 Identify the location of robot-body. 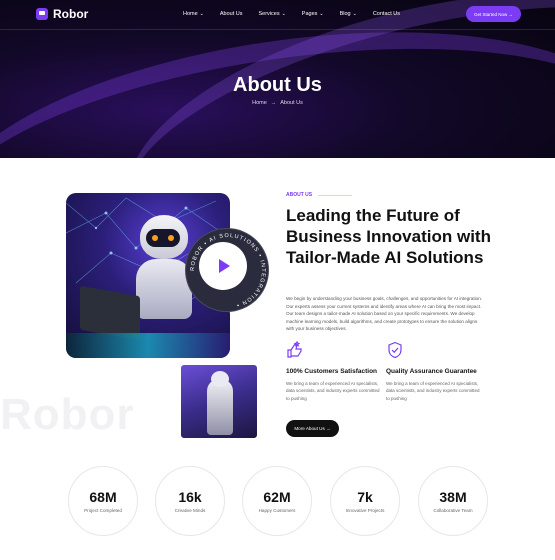
(164, 289).